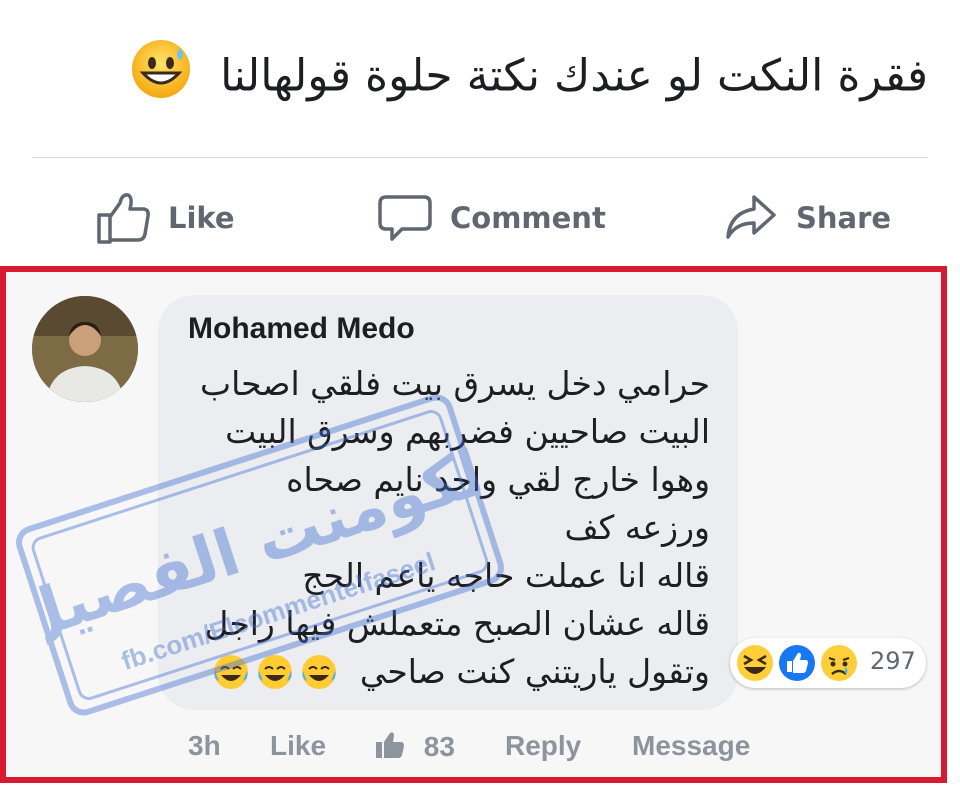 Image resolution: width=960 pixels, height=793 pixels. I want to click on share-button: Share, so click(807, 218).